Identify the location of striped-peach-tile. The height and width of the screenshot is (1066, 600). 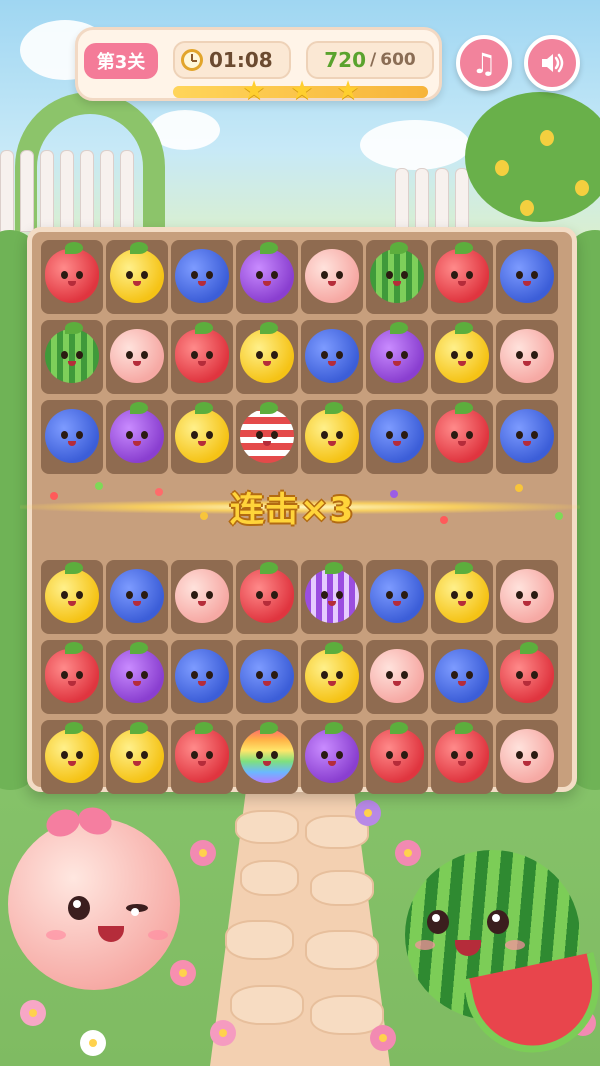
(267, 432).